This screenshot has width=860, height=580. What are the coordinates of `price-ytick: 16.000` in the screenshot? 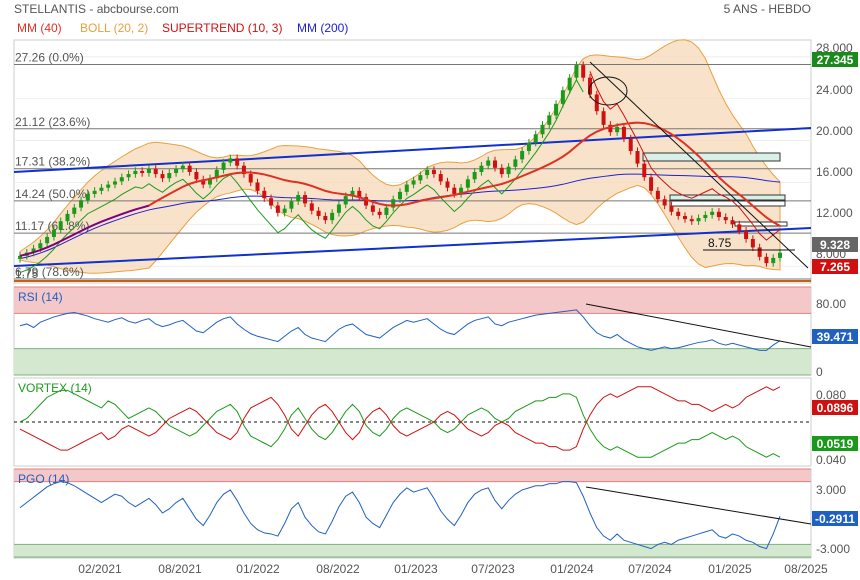 It's located at (834, 172).